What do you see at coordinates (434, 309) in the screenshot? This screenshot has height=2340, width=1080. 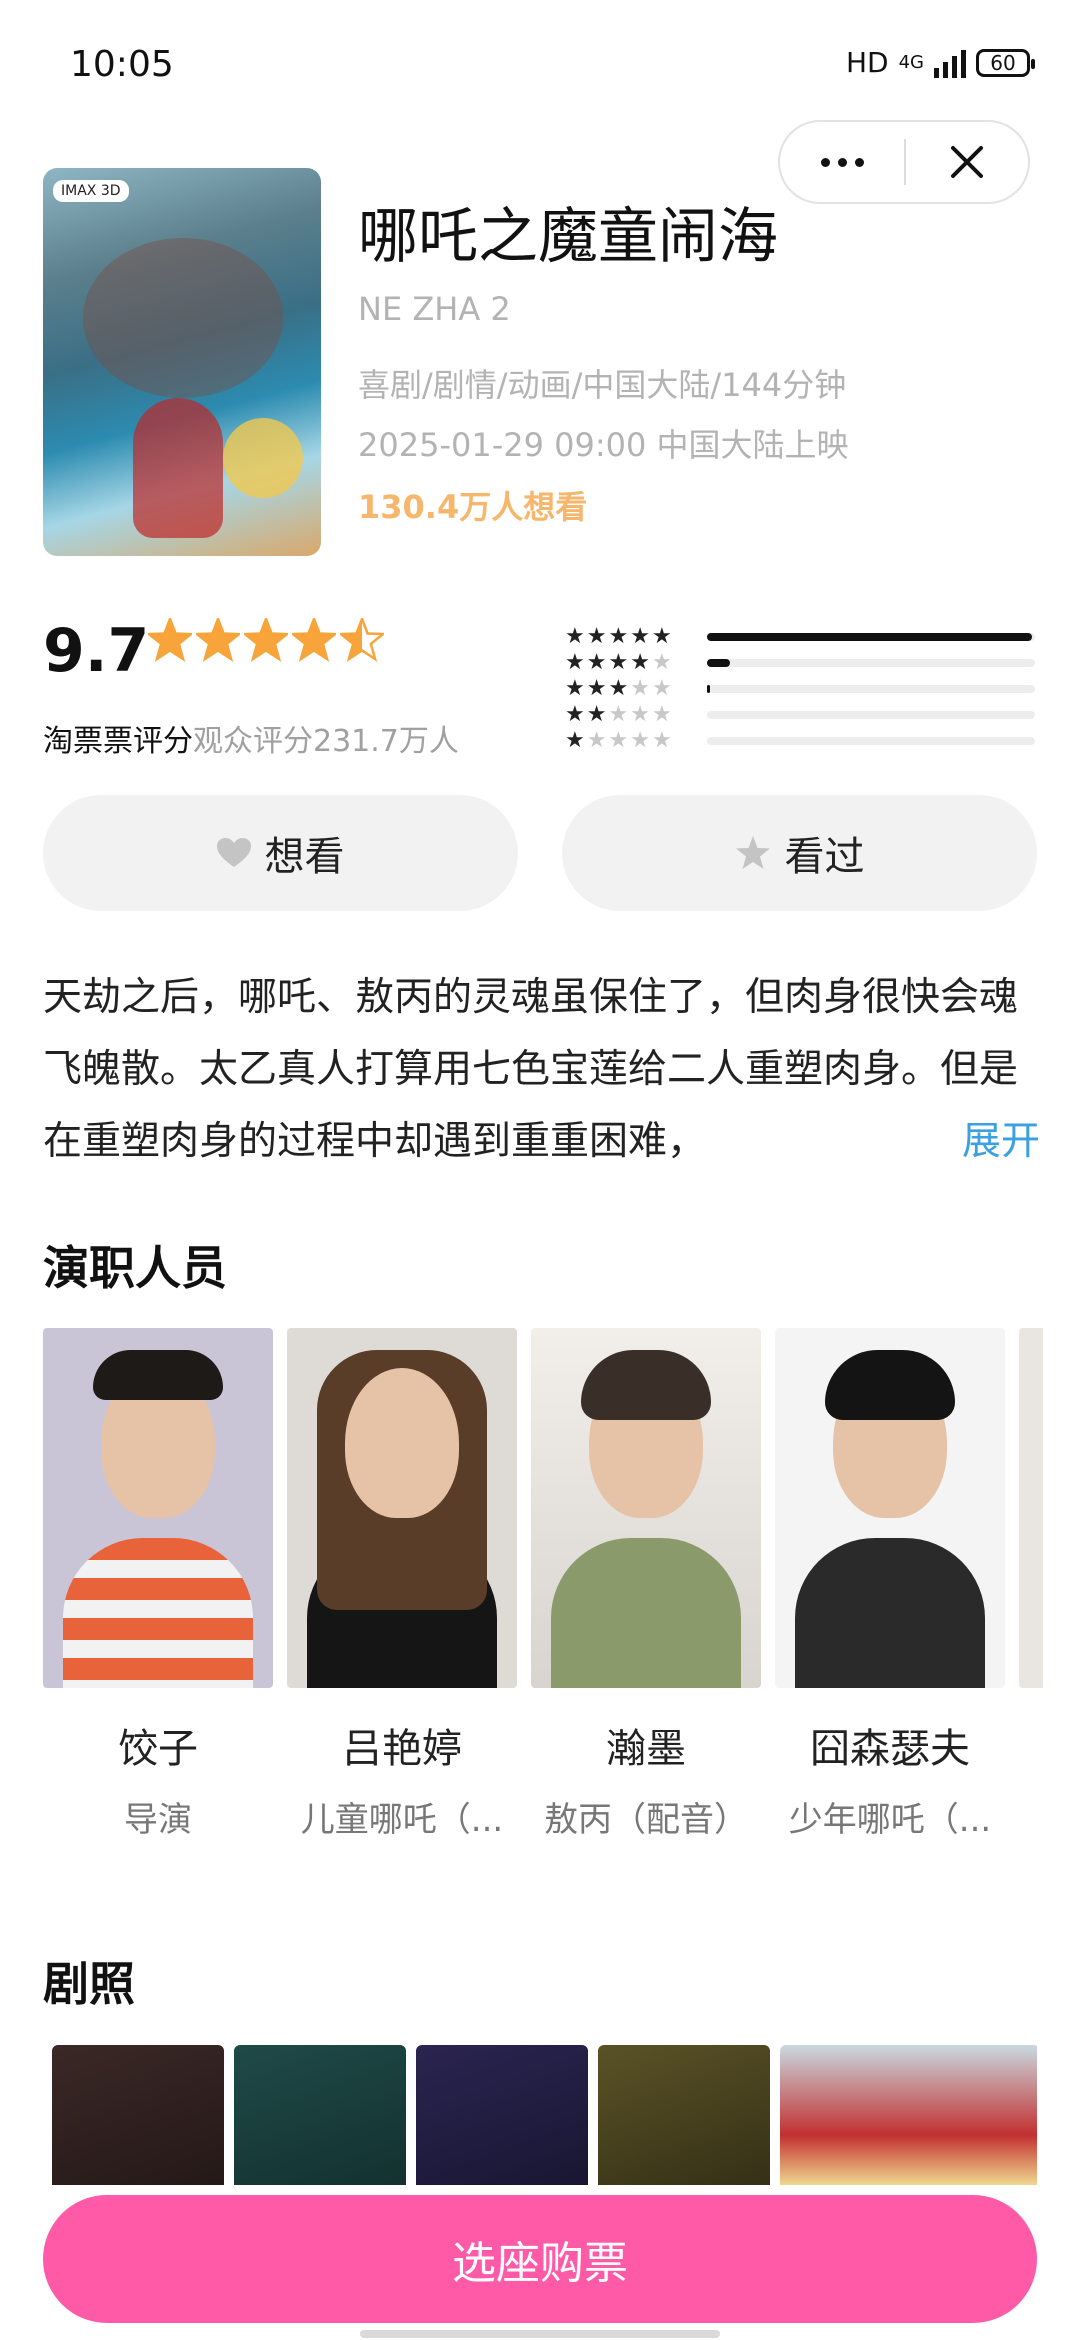 I see `movie-en-title: NE ZHA 2` at bounding box center [434, 309].